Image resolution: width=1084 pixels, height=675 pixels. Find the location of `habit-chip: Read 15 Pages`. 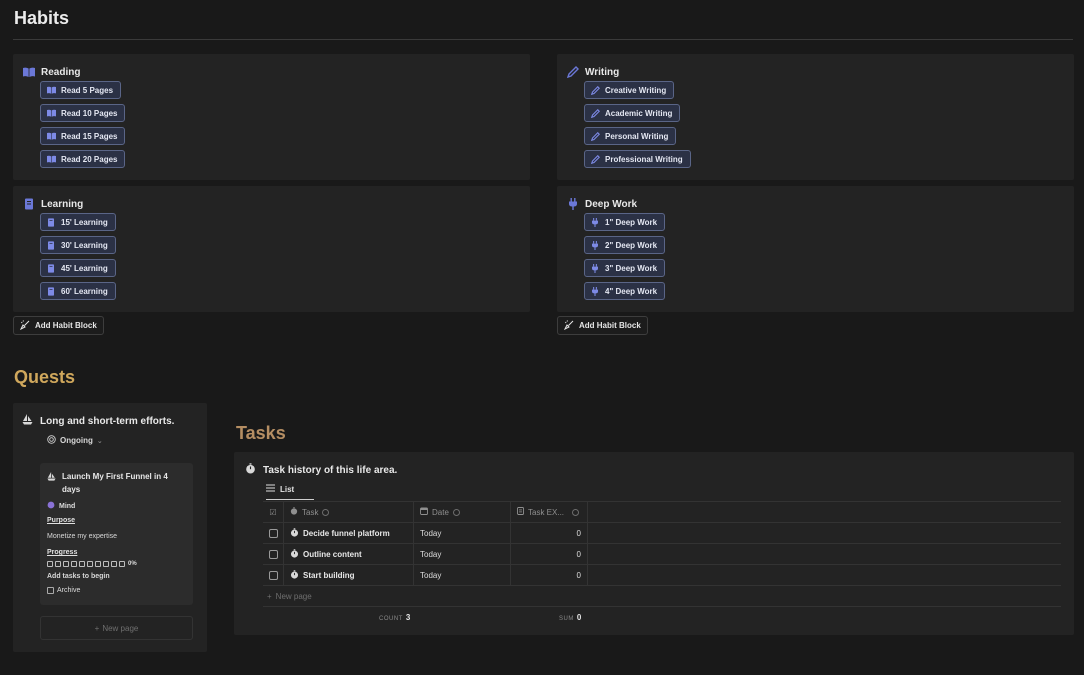

habit-chip: Read 15 Pages is located at coordinates (83, 136).